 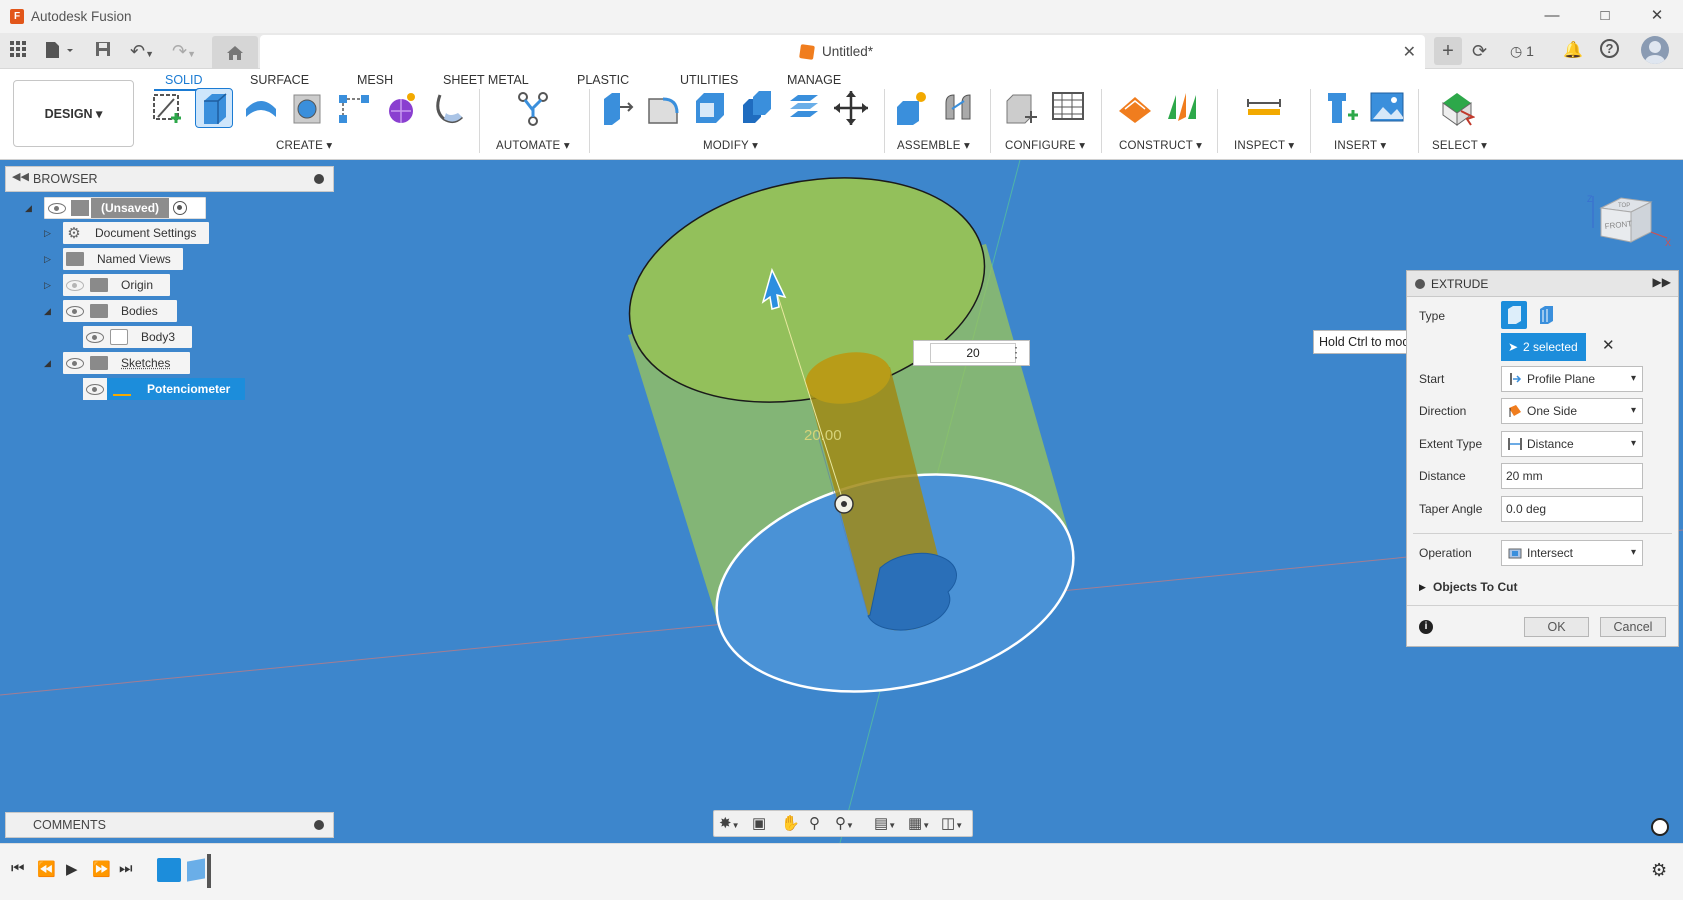 What do you see at coordinates (47, 311) in the screenshot?
I see `expand-bodies-icon: ◢` at bounding box center [47, 311].